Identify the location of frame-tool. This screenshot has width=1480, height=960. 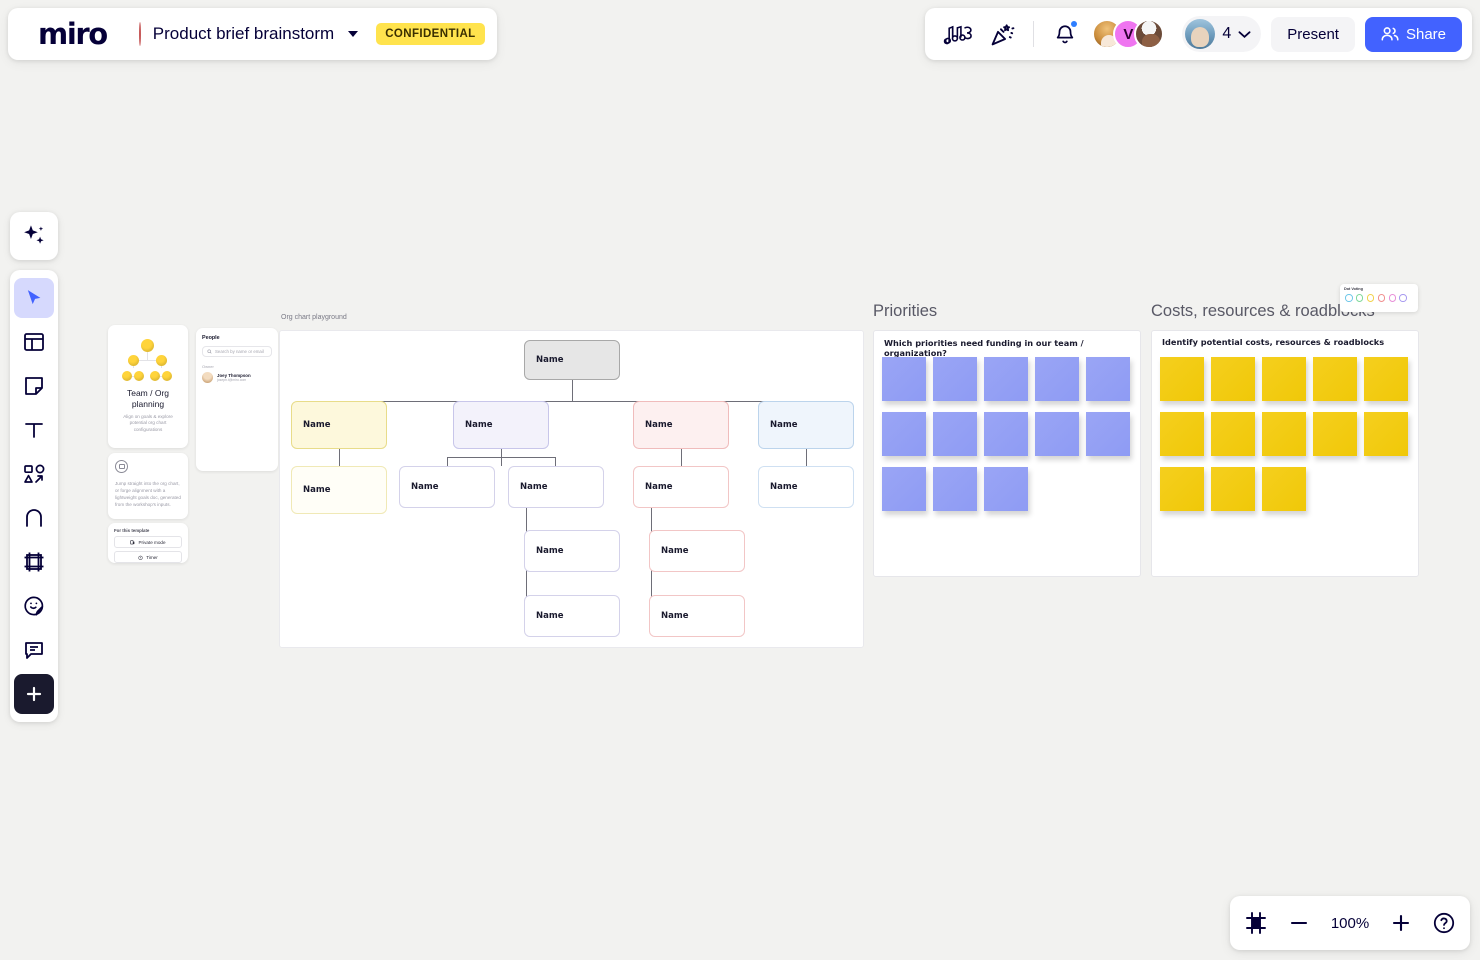
(34, 562).